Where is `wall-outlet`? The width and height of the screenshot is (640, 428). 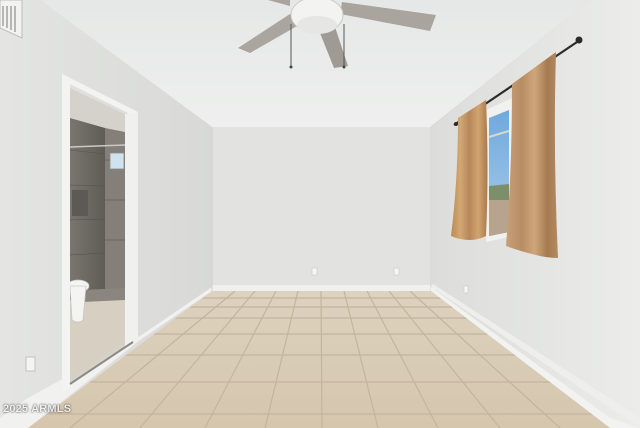
wall-outlet is located at coordinates (30, 364).